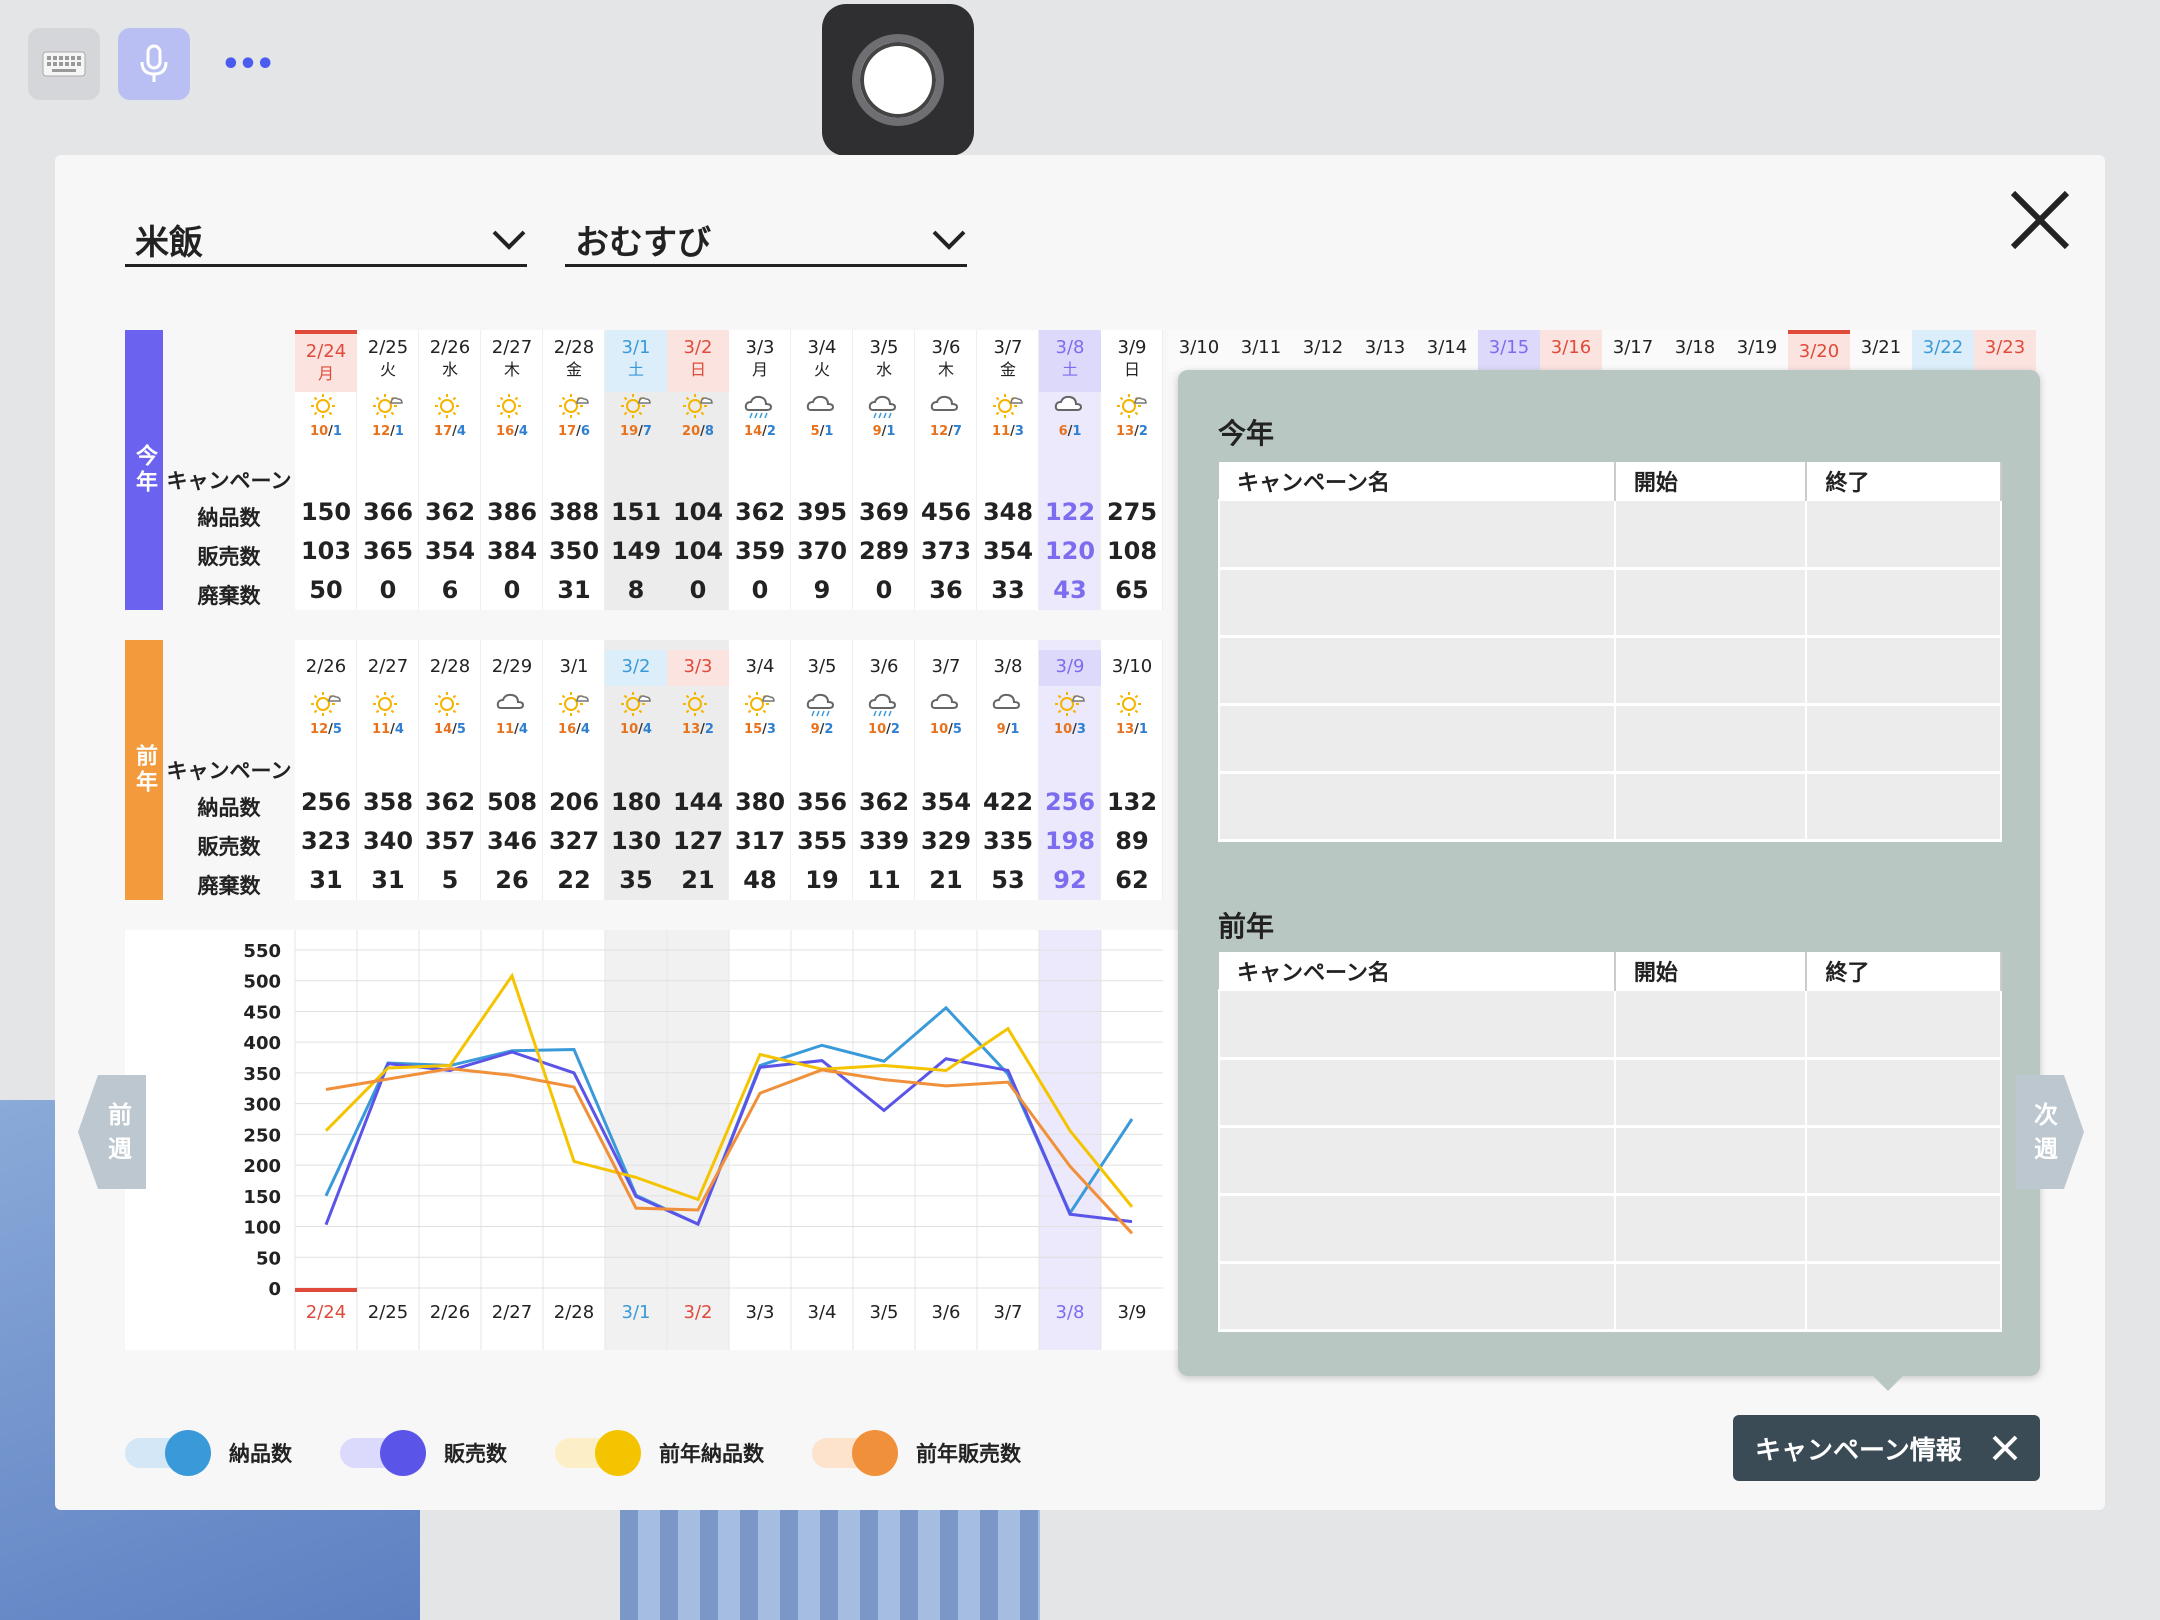 This screenshot has width=2160, height=1620. What do you see at coordinates (337, 729) in the screenshot?
I see `temp-low: 5` at bounding box center [337, 729].